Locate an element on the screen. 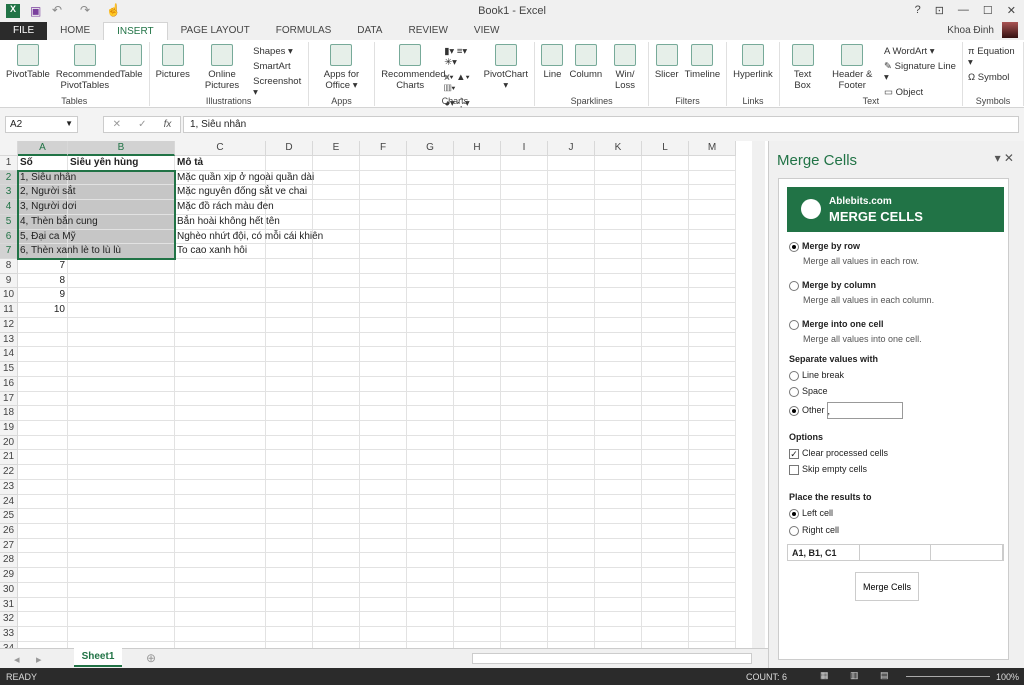  cell-I21 is located at coordinates (524, 458).